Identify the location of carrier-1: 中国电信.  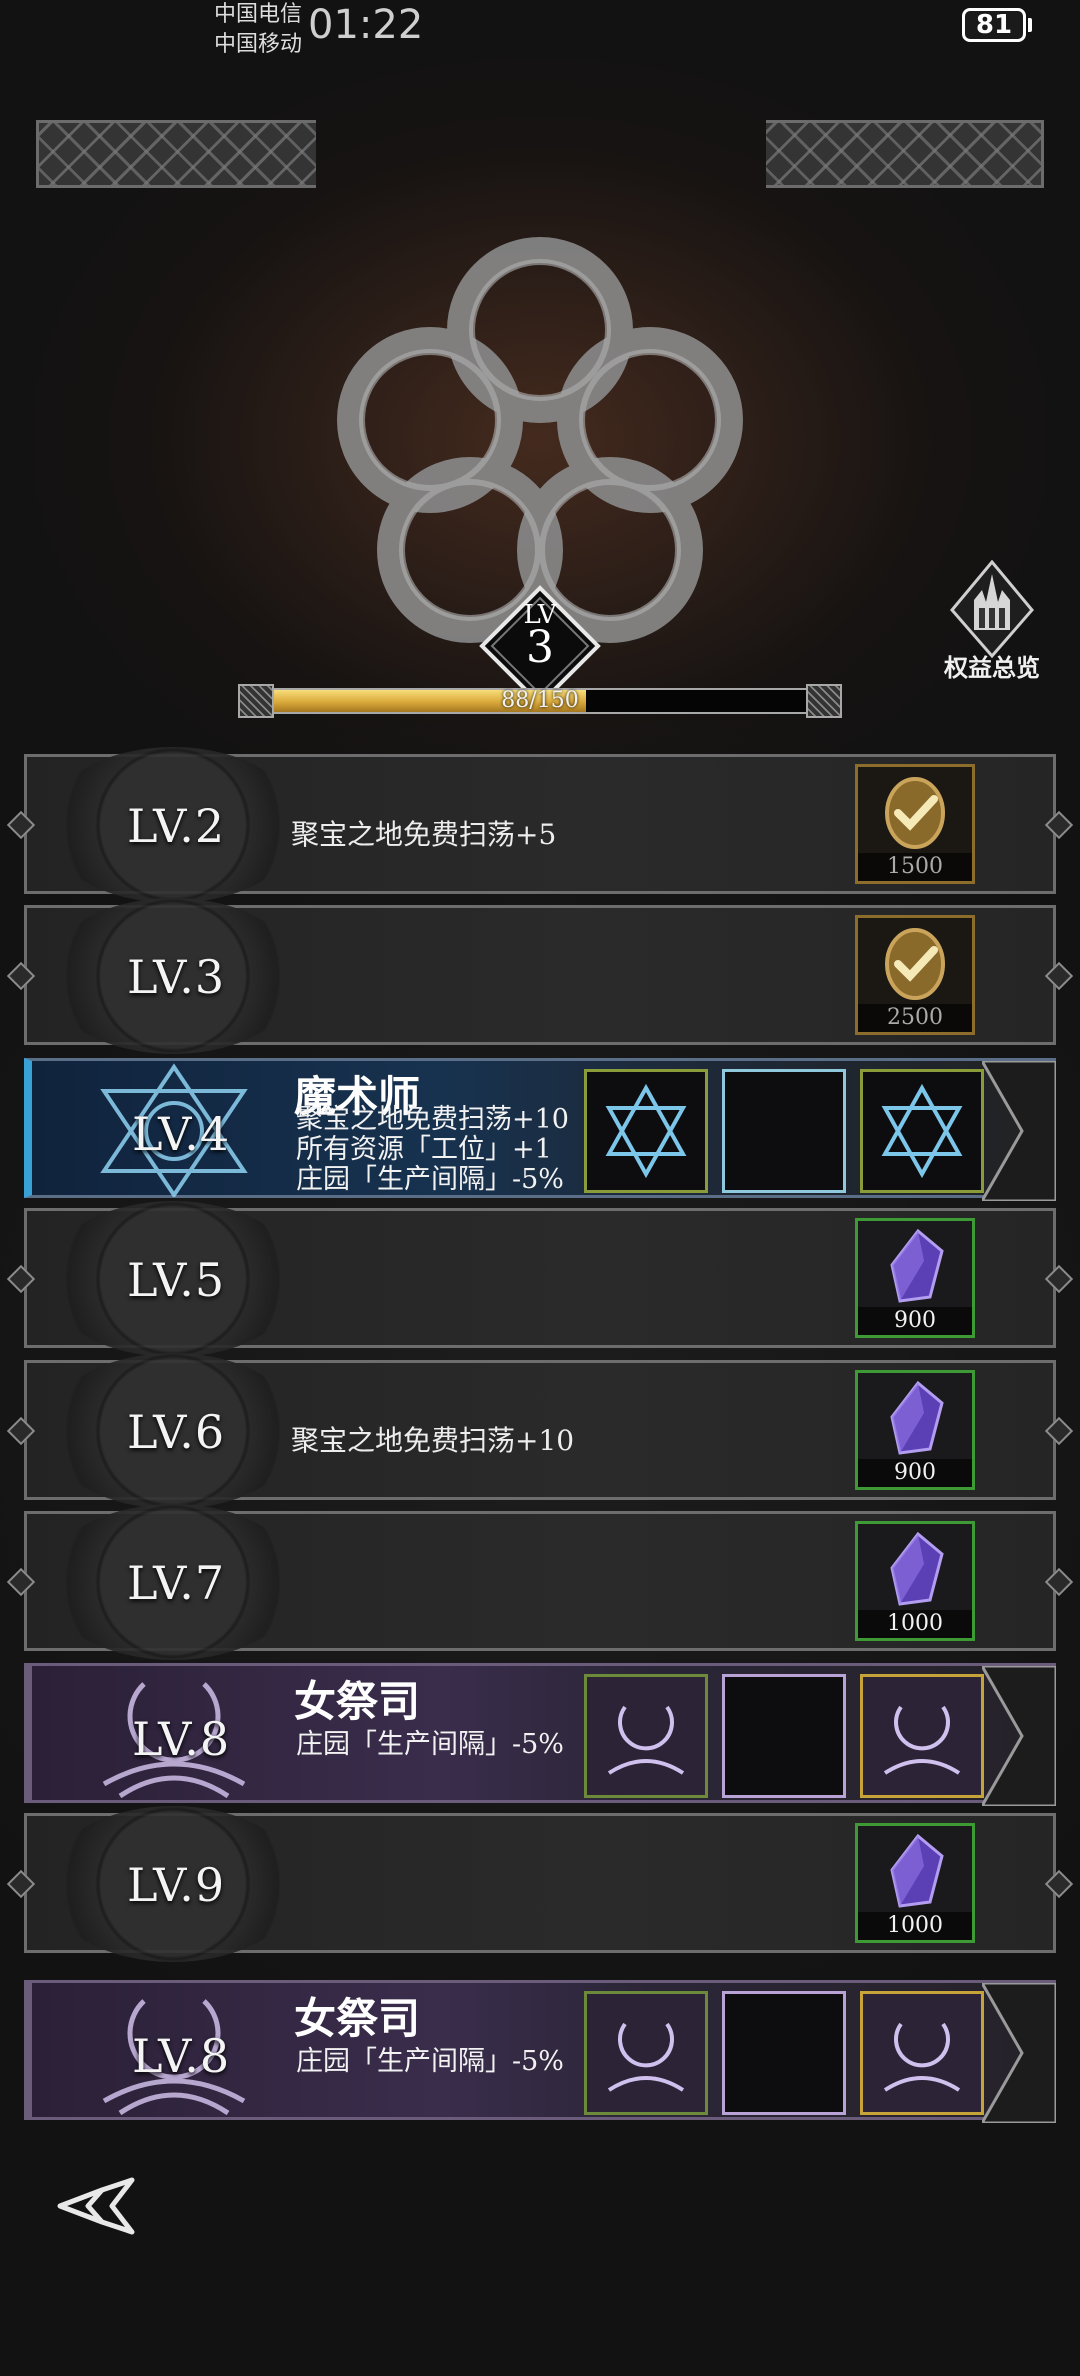
(258, 14).